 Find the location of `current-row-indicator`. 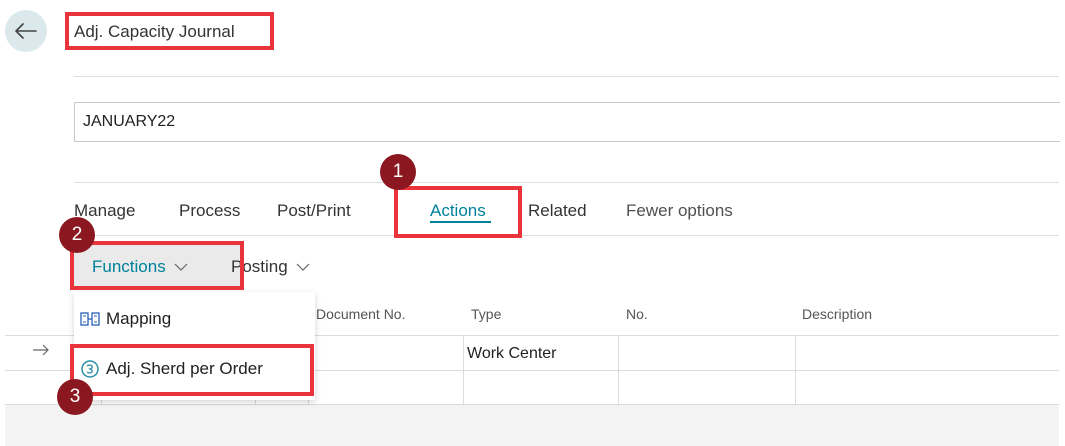

current-row-indicator is located at coordinates (41, 351).